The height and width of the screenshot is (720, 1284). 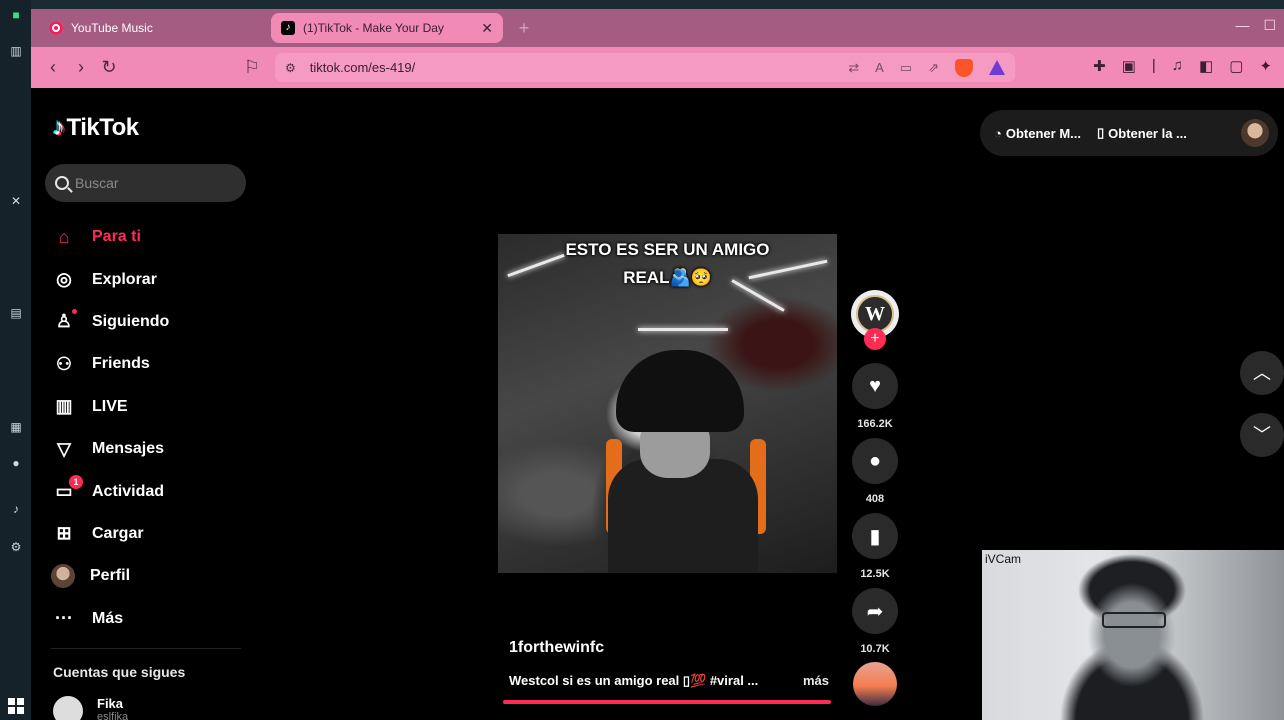 What do you see at coordinates (1236, 66) in the screenshot?
I see `wallet-icon: ▢` at bounding box center [1236, 66].